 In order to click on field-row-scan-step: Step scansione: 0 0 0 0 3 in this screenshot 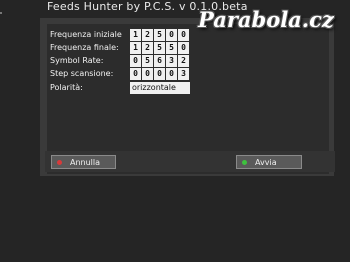, I will do `click(120, 73)`.